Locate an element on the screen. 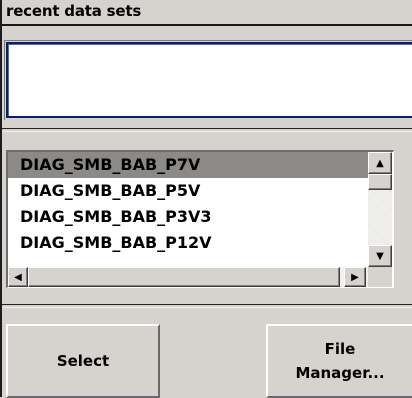 The width and height of the screenshot is (412, 398). scrollbar-corner is located at coordinates (380, 277).